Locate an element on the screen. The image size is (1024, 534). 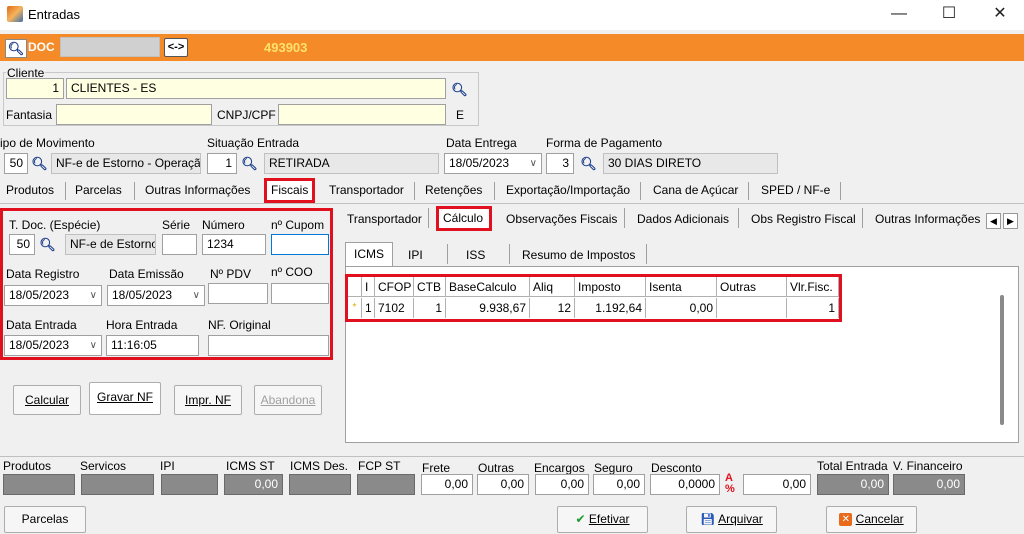
binoculars-icon: 🔍︎ is located at coordinates (16, 48).